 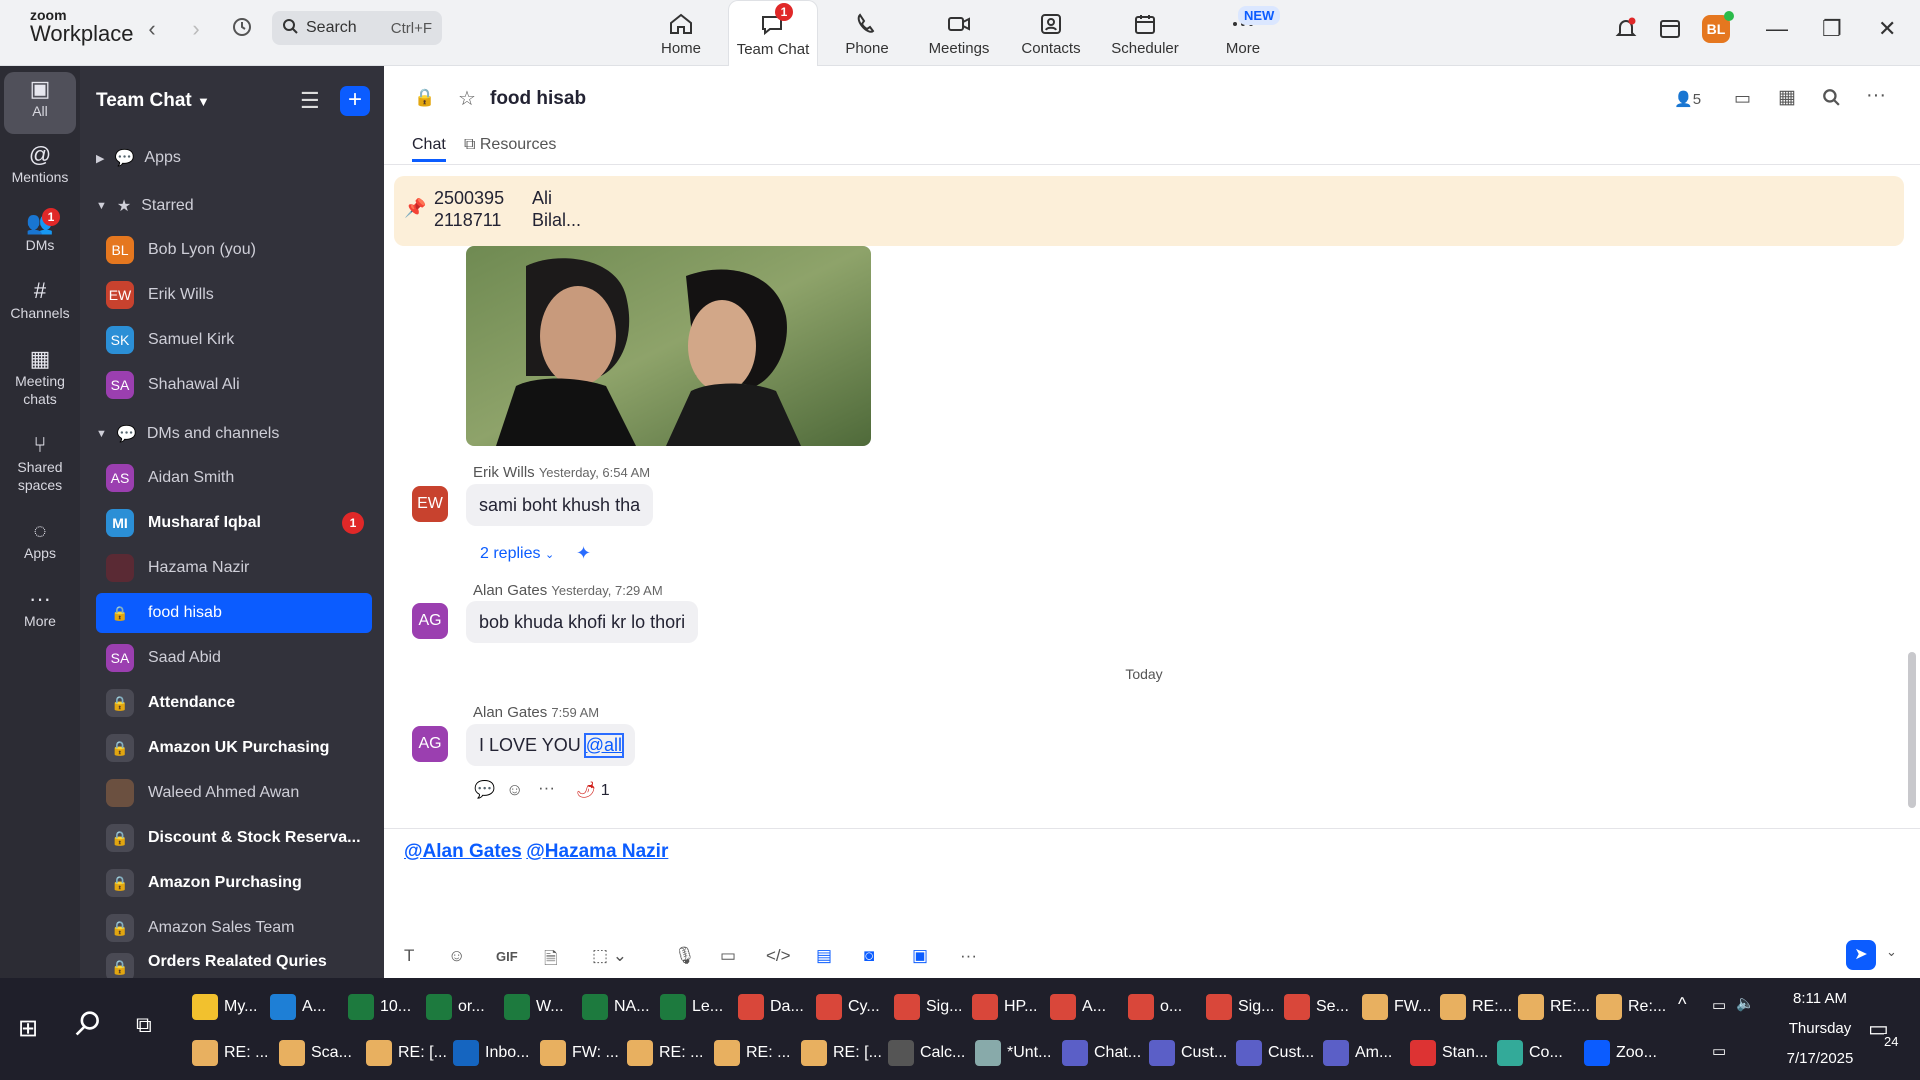 What do you see at coordinates (234, 793) in the screenshot?
I see `sidebar-item-waleed-ahmed-awan: Waleed Ahmed Awan` at bounding box center [234, 793].